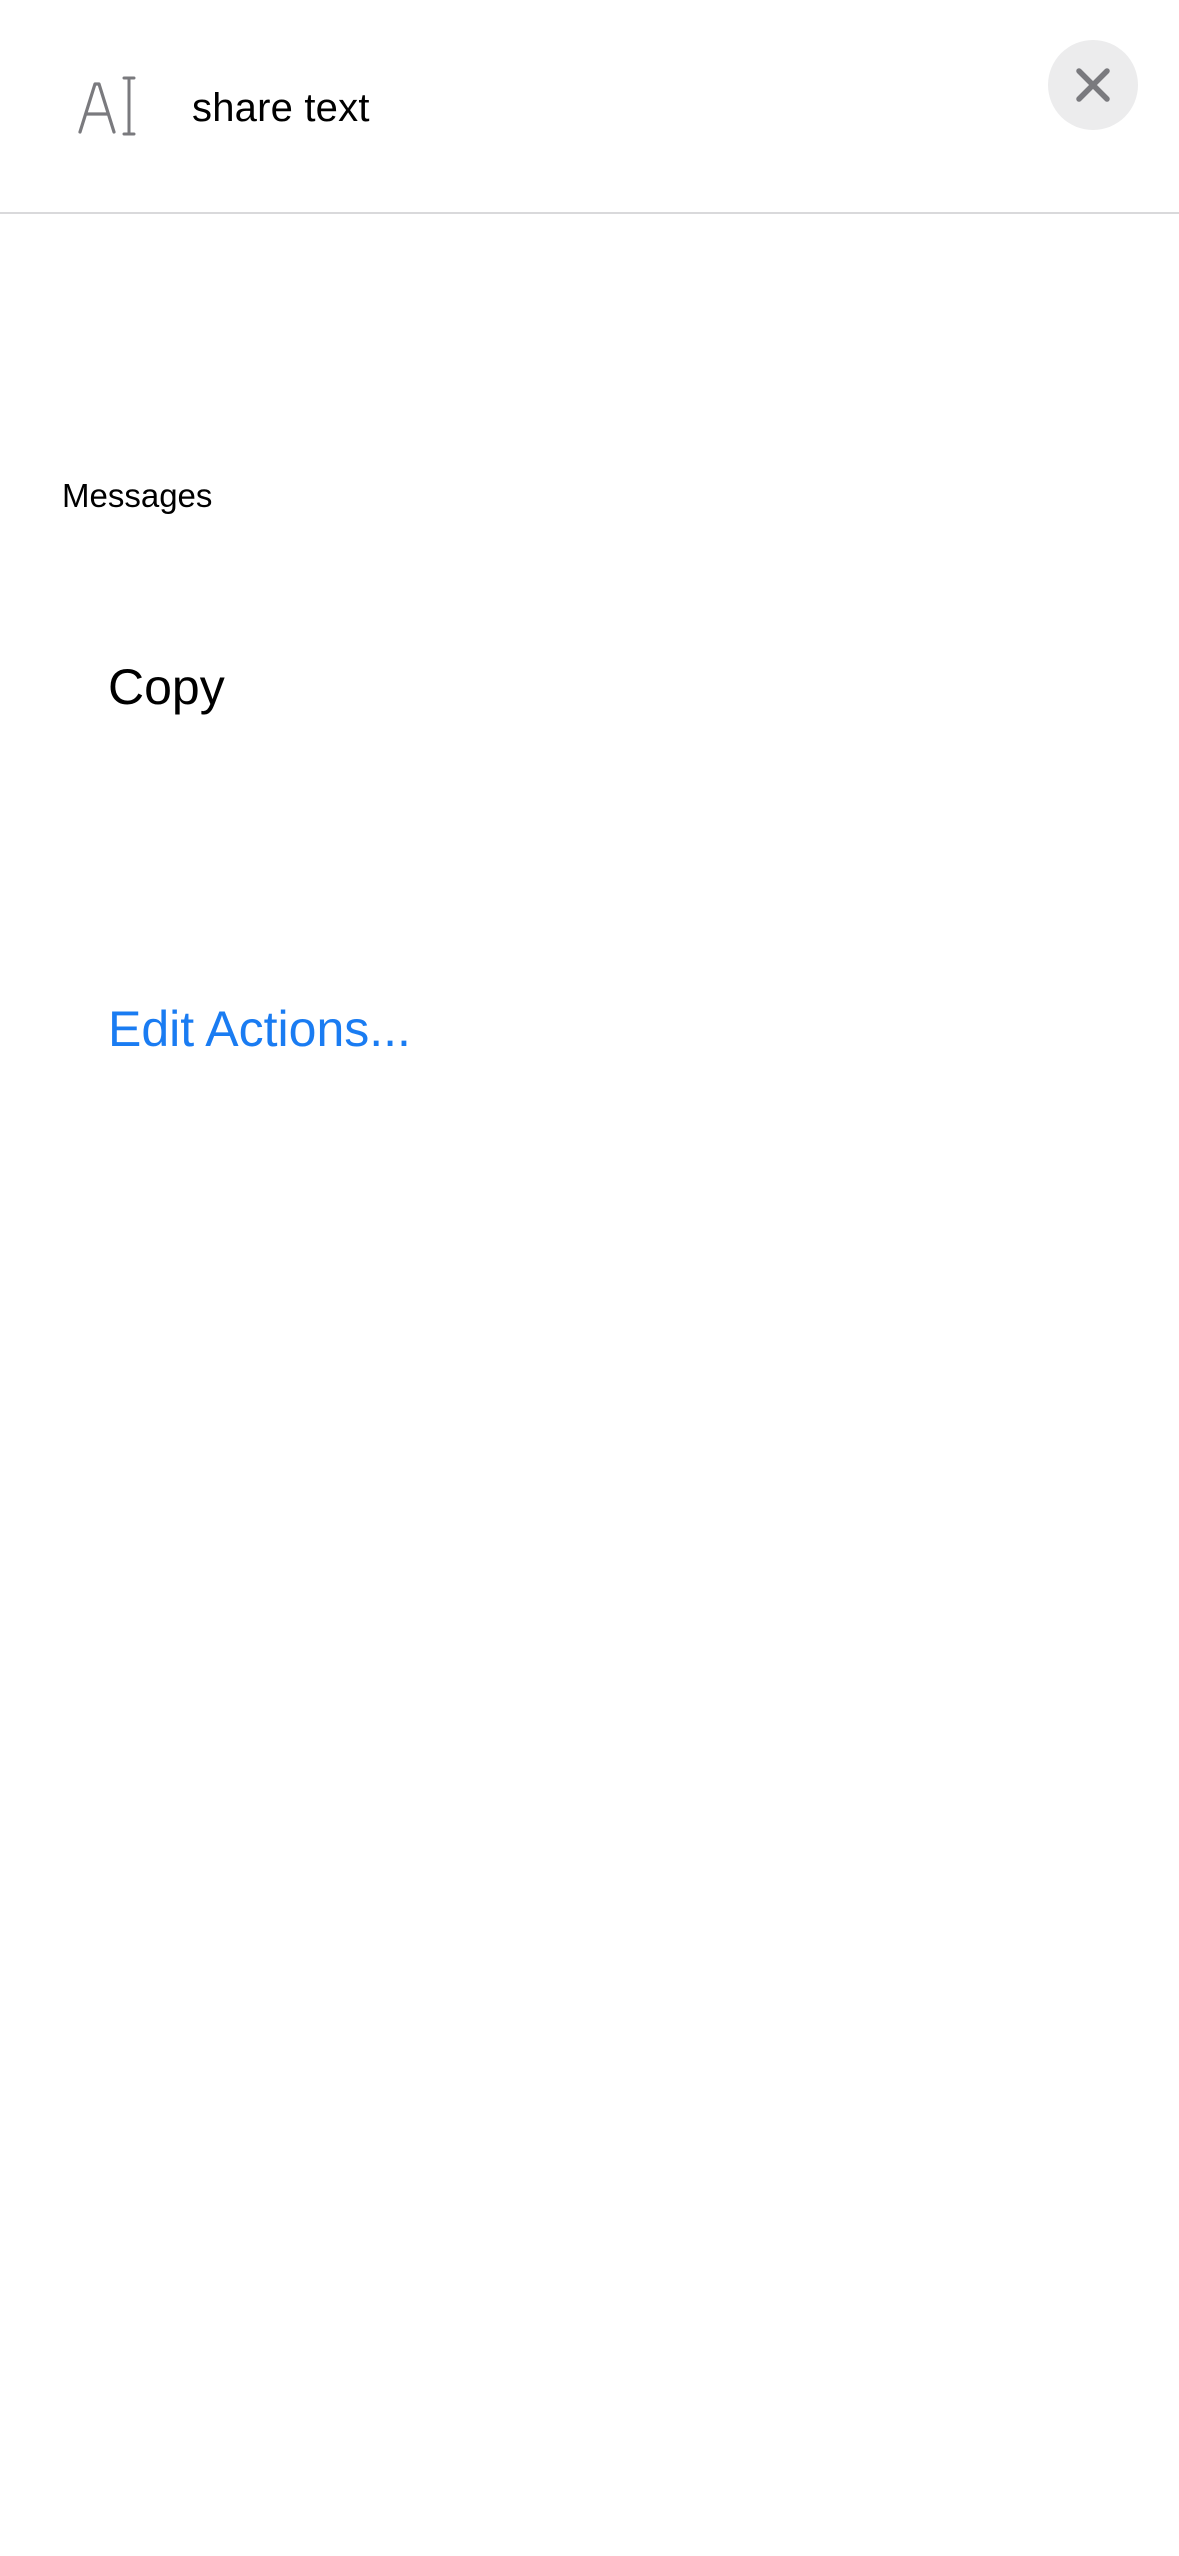 Image resolution: width=1179 pixels, height=2556 pixels. Describe the element at coordinates (589, 107) in the screenshot. I see `sheet-header: share text` at that location.